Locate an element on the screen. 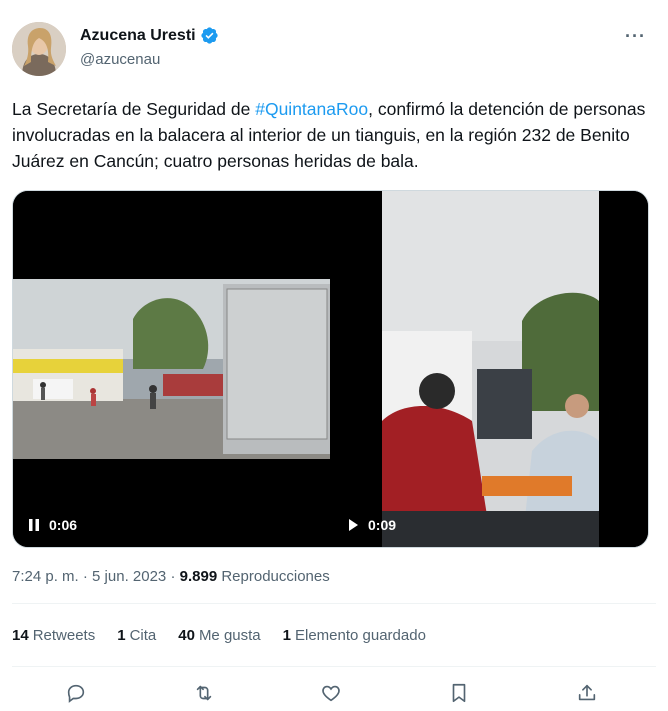  share-icon is located at coordinates (587, 693).